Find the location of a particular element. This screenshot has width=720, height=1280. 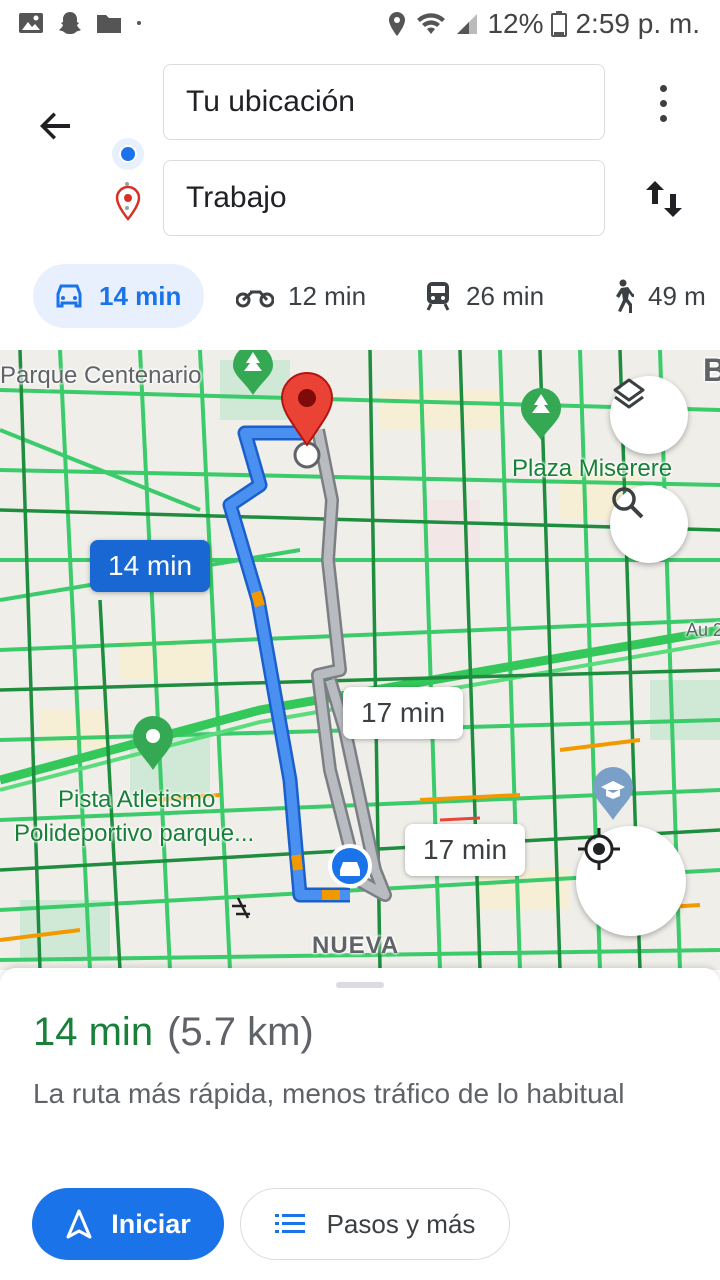

origin-field: Tu ubicación is located at coordinates (384, 102).